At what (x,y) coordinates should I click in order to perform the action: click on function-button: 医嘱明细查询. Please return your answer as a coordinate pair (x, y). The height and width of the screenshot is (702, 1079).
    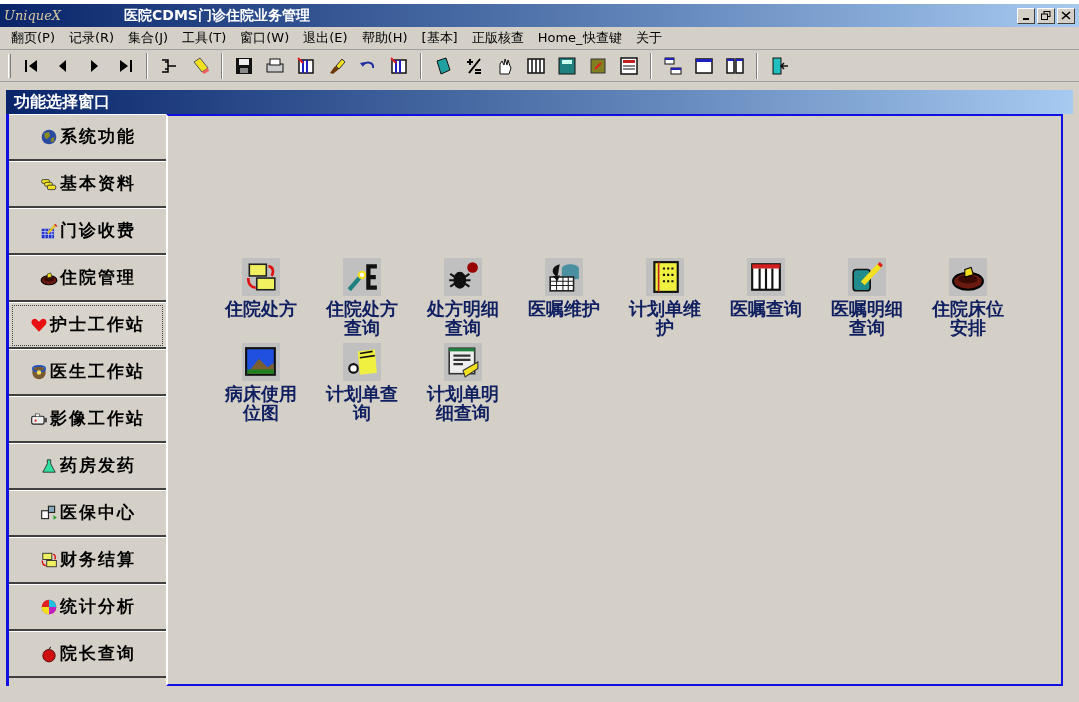
    Looking at the image, I should click on (866, 297).